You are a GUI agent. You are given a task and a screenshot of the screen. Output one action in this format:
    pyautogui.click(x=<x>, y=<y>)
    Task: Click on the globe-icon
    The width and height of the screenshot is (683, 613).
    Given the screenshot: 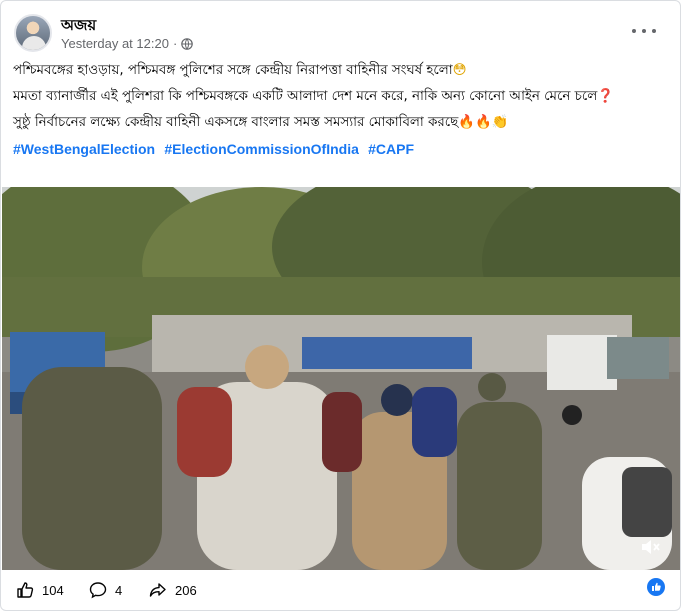 What is the action you would take?
    pyautogui.click(x=187, y=43)
    